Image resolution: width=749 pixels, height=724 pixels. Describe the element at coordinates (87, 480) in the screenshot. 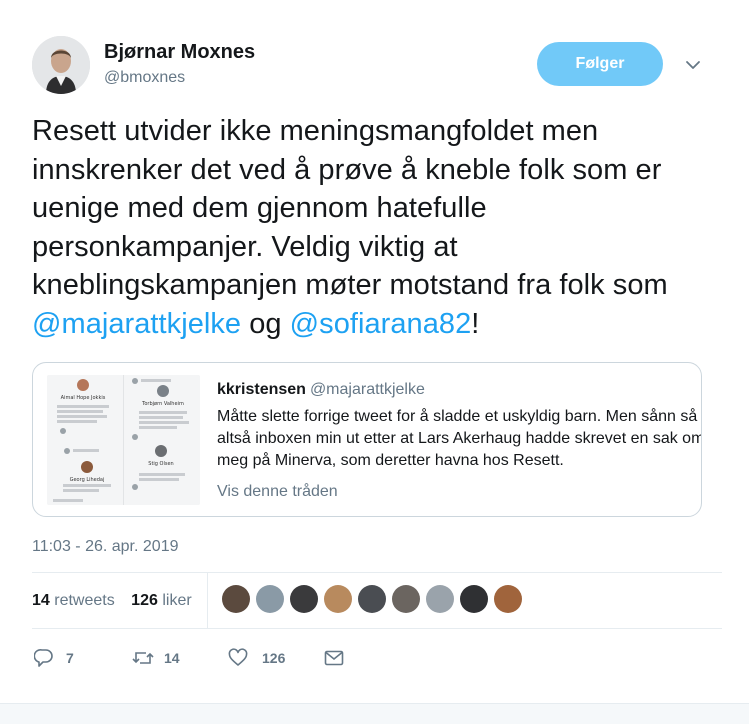

I see `thumbnail-name: Georg Lihedaj` at that location.